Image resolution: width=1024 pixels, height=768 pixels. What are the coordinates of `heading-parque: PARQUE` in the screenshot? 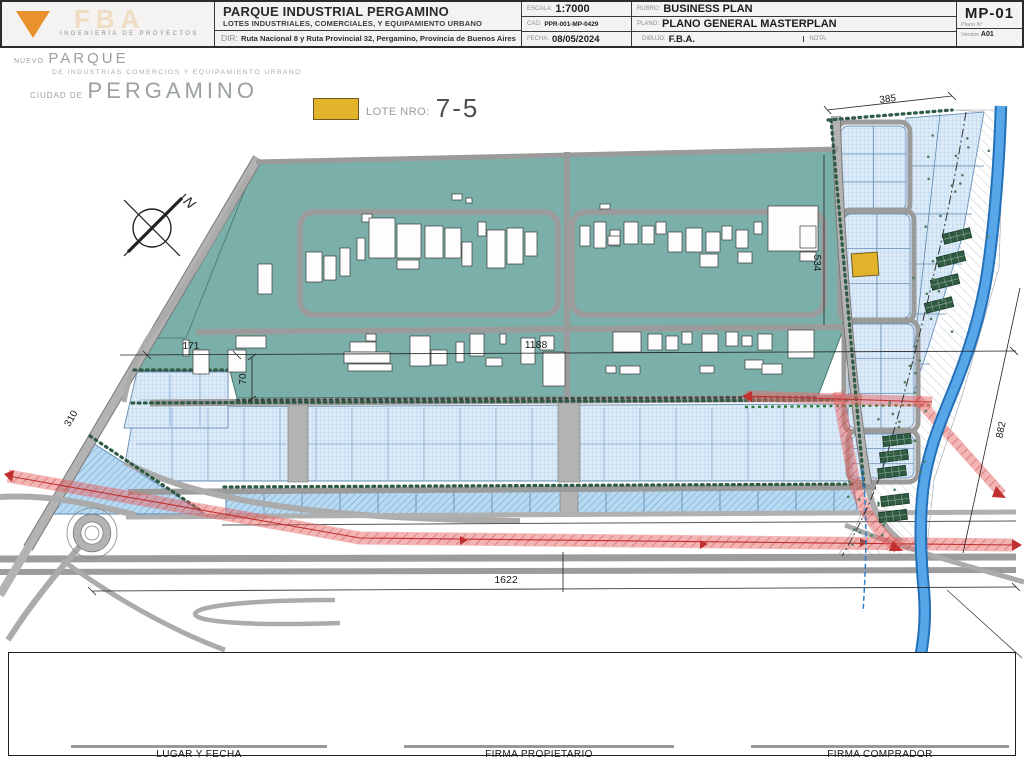 It's located at (88, 58).